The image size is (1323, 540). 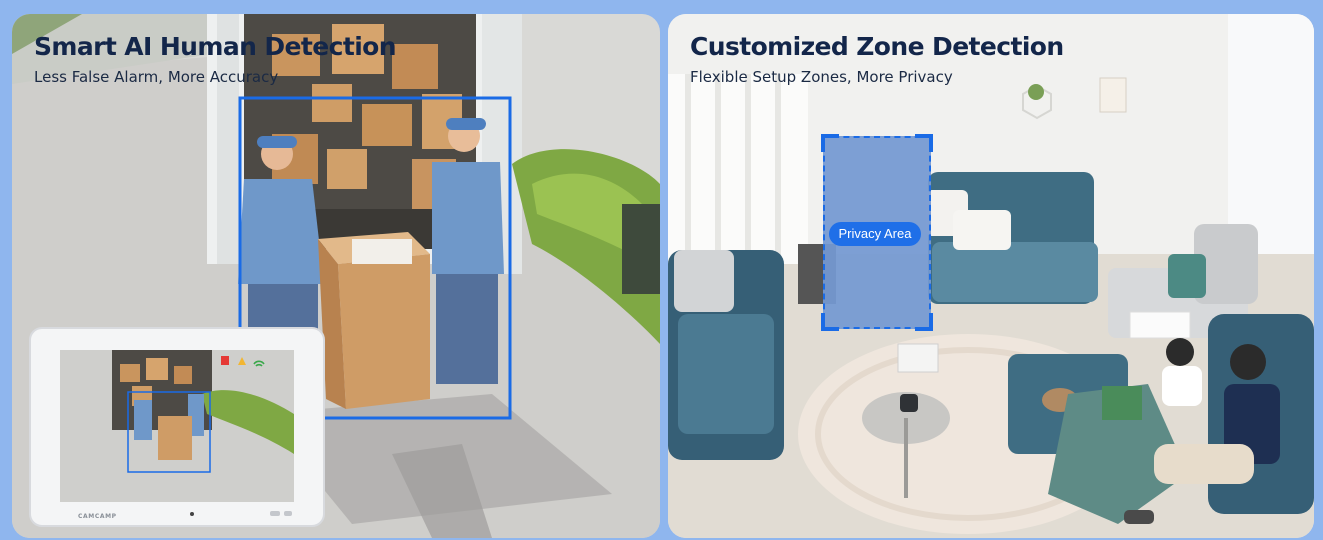 What do you see at coordinates (97, 516) in the screenshot?
I see `monitor-brand-label: CAMCAMP` at bounding box center [97, 516].